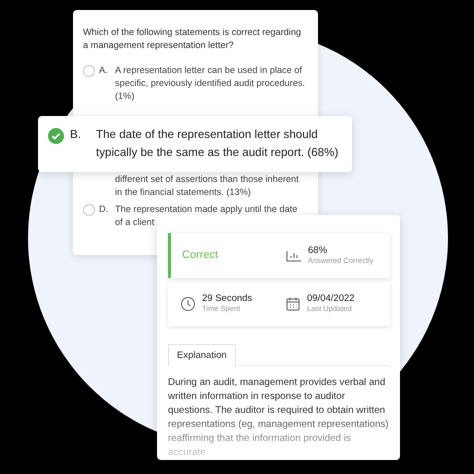  Describe the element at coordinates (318, 250) in the screenshot. I see `stat-value: 68%` at that location.